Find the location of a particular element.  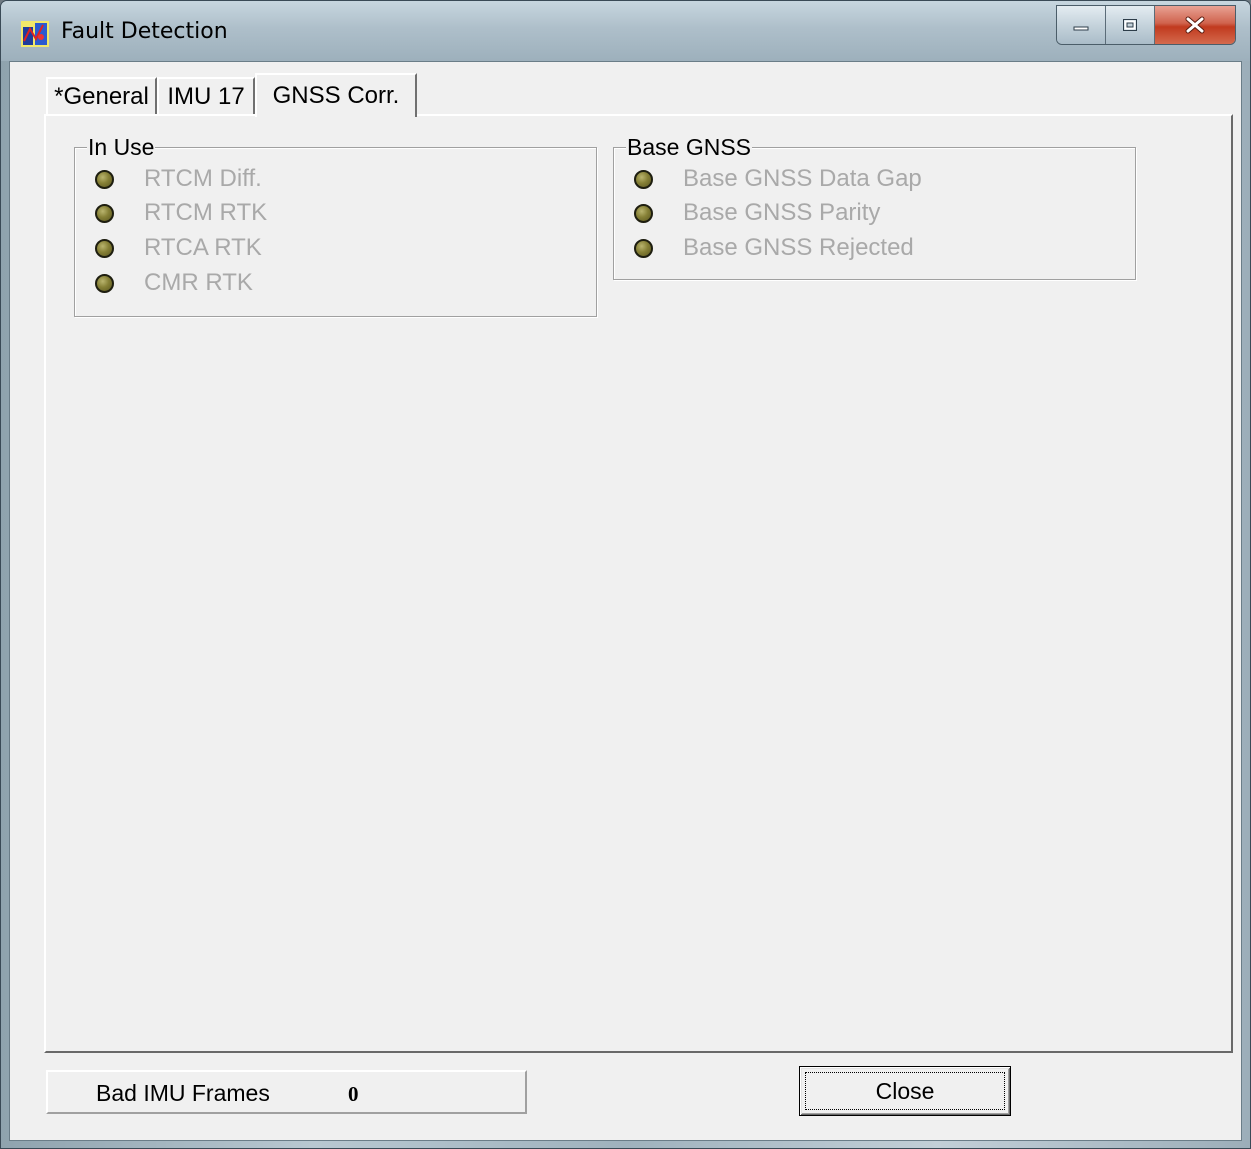

indicator-label: Base GNSS Data Gap is located at coordinates (802, 178).